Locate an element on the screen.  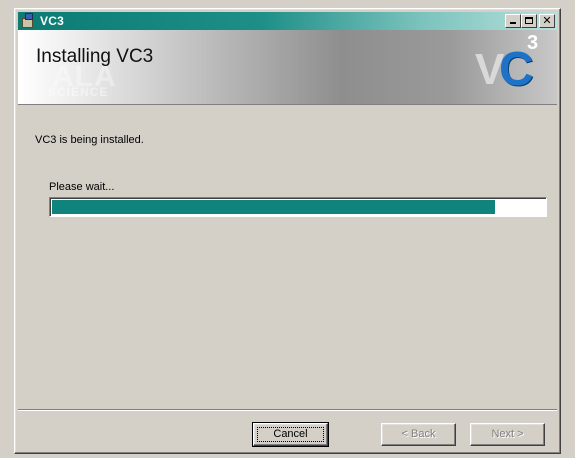
installer-icon is located at coordinates (28, 21).